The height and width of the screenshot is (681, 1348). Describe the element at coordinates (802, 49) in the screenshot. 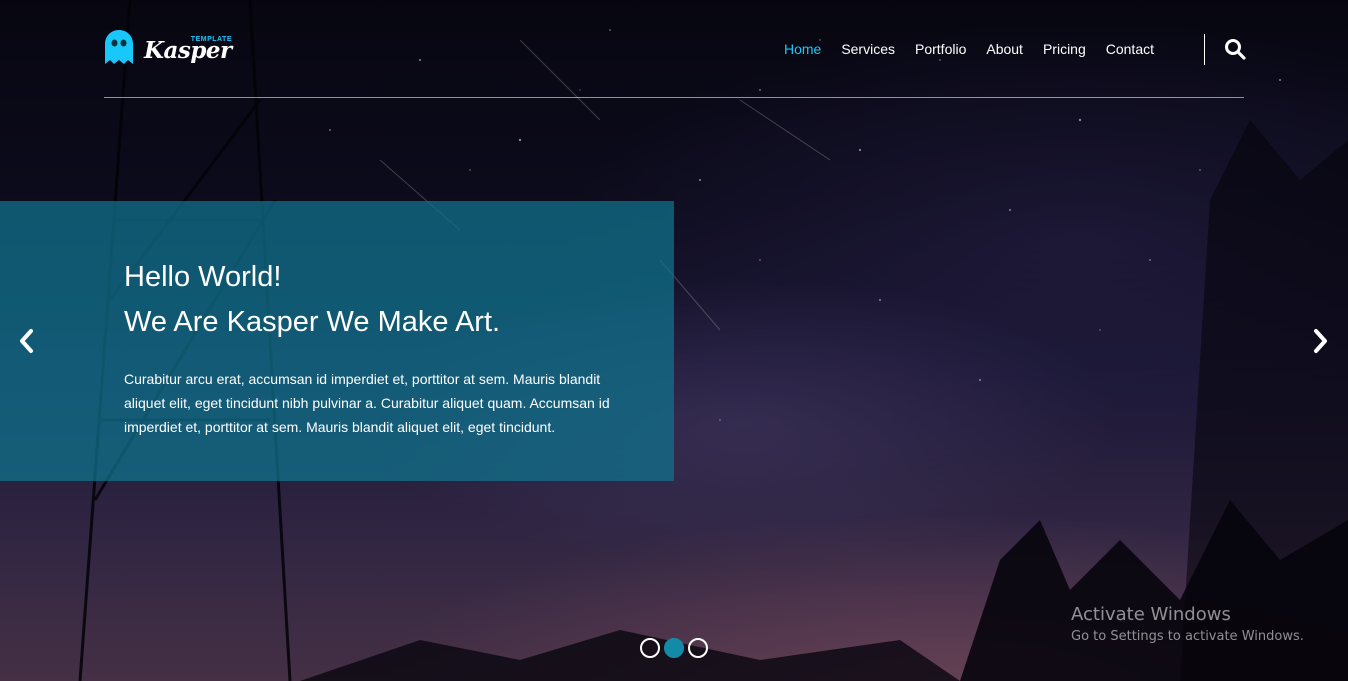

I see `nav-home: Home` at that location.